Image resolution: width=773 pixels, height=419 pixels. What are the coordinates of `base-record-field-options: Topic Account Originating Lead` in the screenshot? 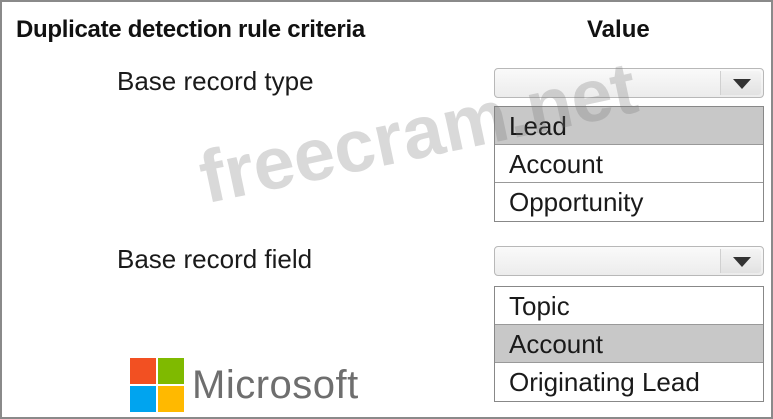 It's located at (629, 344).